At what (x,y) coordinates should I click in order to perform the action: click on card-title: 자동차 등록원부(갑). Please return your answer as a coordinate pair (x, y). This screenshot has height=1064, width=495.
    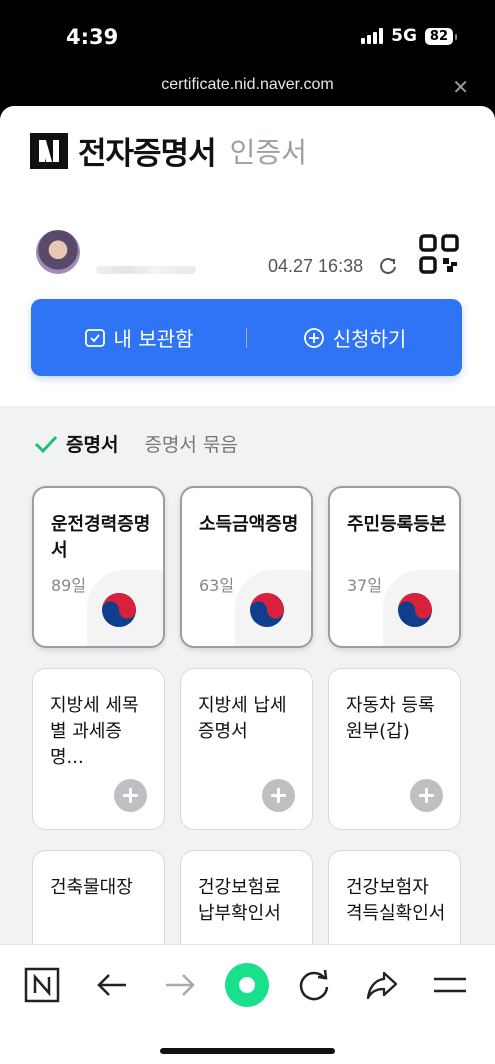
    Looking at the image, I should click on (390, 718).